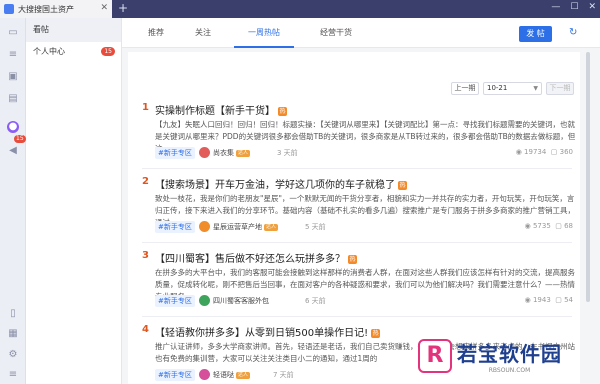 The width and height of the screenshot is (600, 384). I want to click on side-item-count: 15, so click(108, 51).